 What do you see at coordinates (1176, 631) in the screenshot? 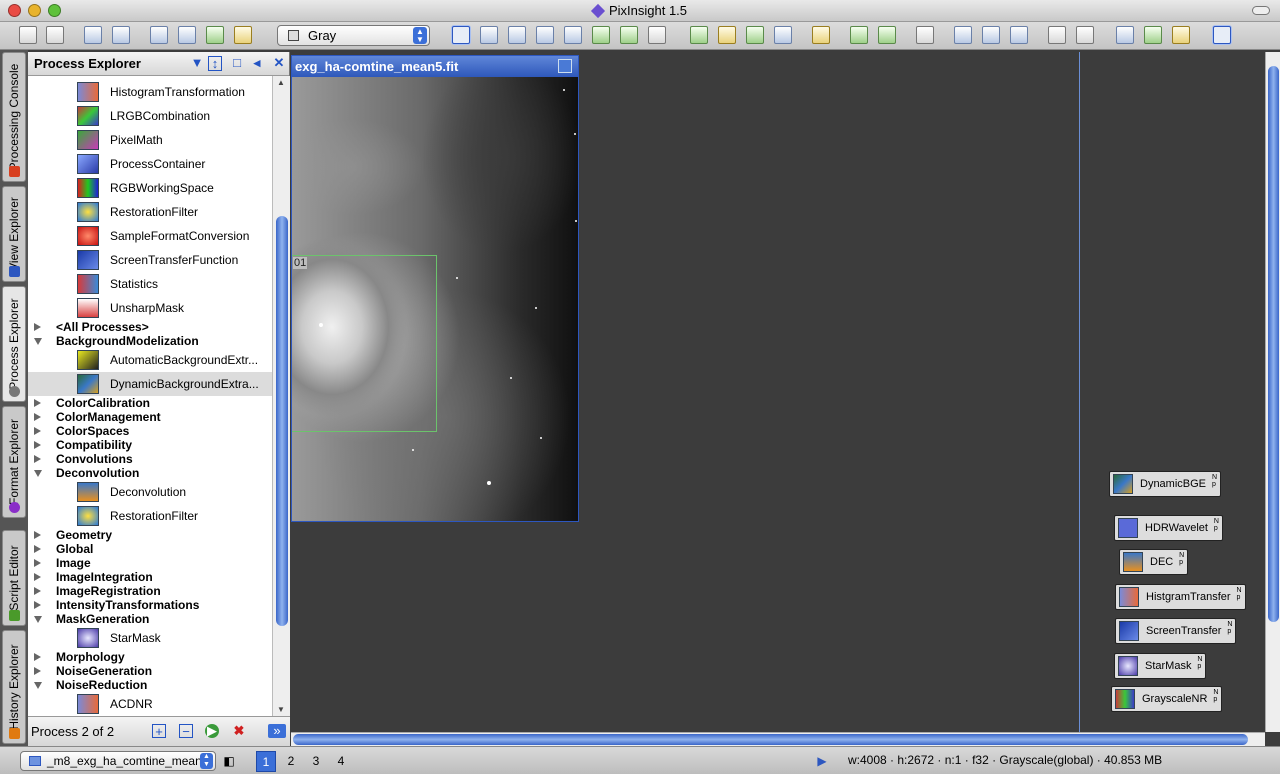
I see `process-icon-screentransfer: ScreenTransfer Np` at bounding box center [1176, 631].